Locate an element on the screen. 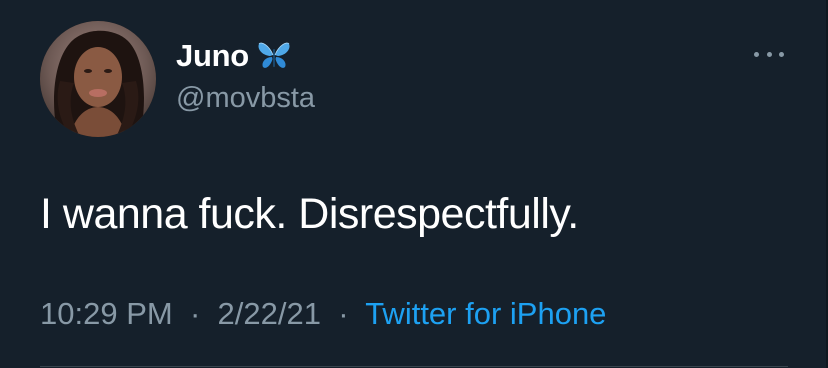 The height and width of the screenshot is (368, 828). author-name-row: Juno is located at coordinates (233, 56).